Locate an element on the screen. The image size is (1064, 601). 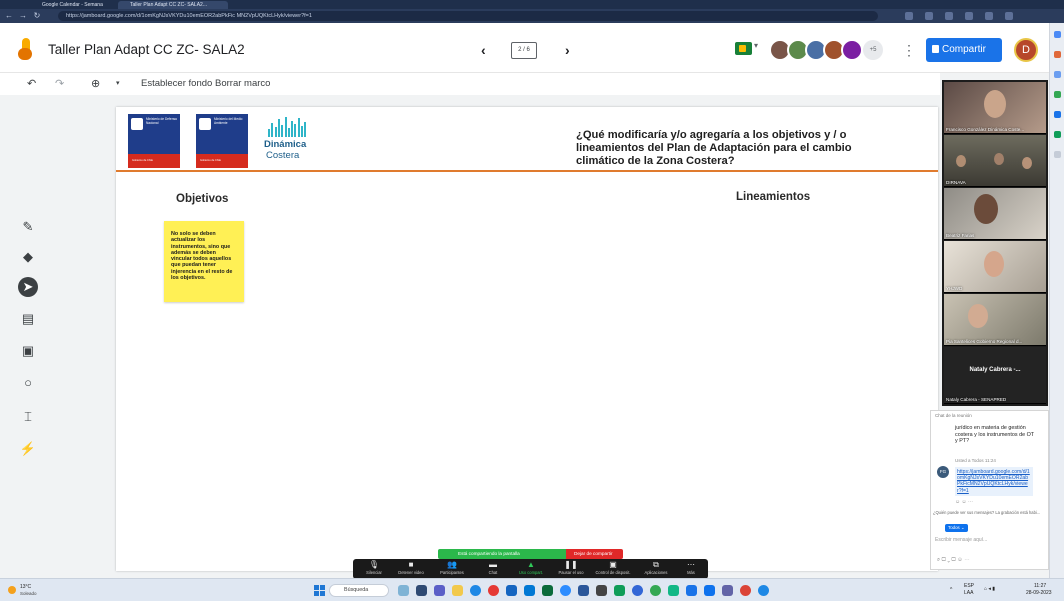
jam-title: Taller Plan Adapt CC ZC- SALA2 is located at coordinates (146, 49).